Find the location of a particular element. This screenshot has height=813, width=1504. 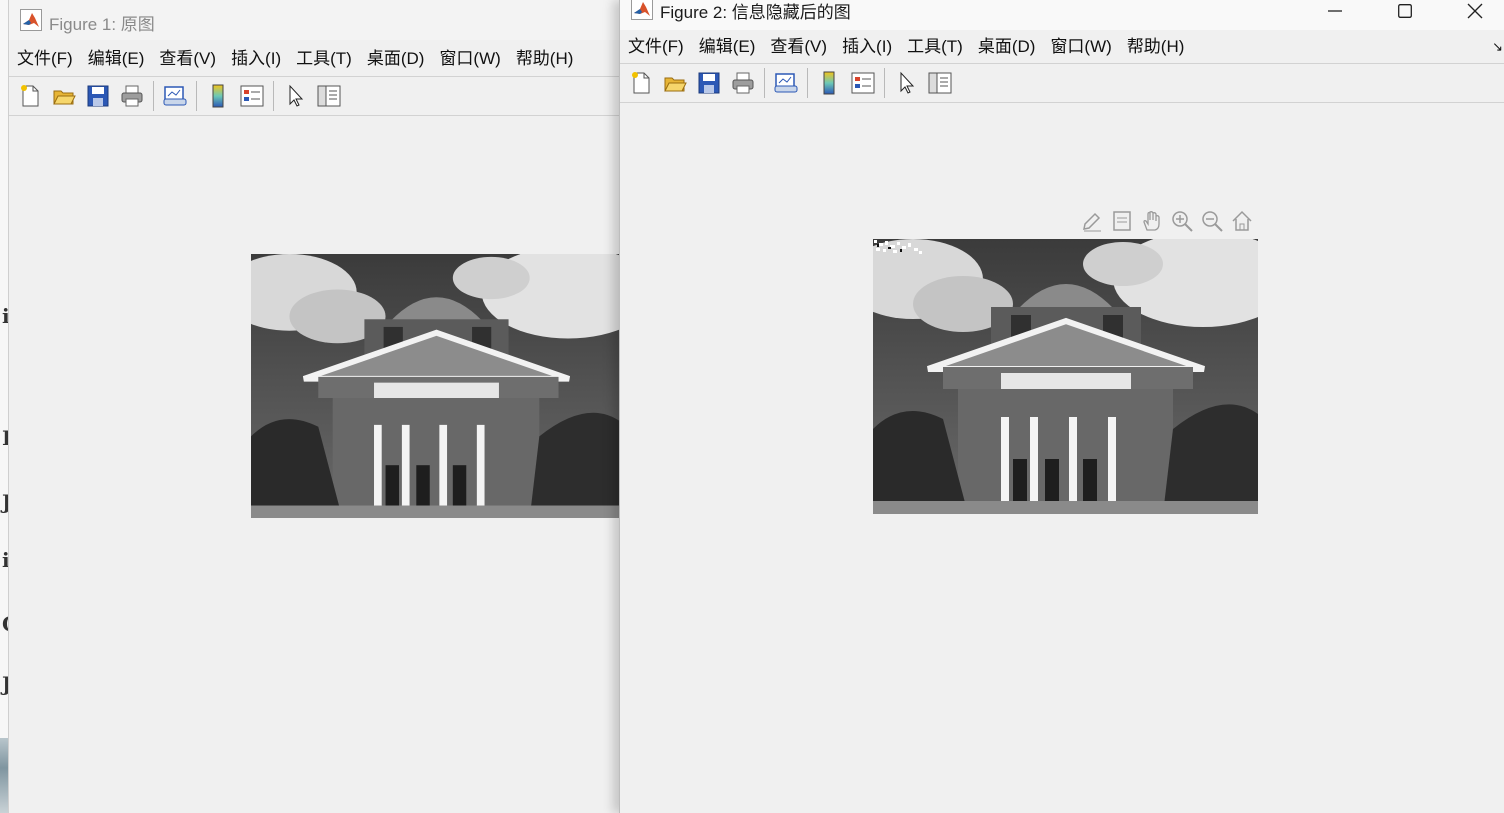

maximize-icon is located at coordinates (1405, 11).